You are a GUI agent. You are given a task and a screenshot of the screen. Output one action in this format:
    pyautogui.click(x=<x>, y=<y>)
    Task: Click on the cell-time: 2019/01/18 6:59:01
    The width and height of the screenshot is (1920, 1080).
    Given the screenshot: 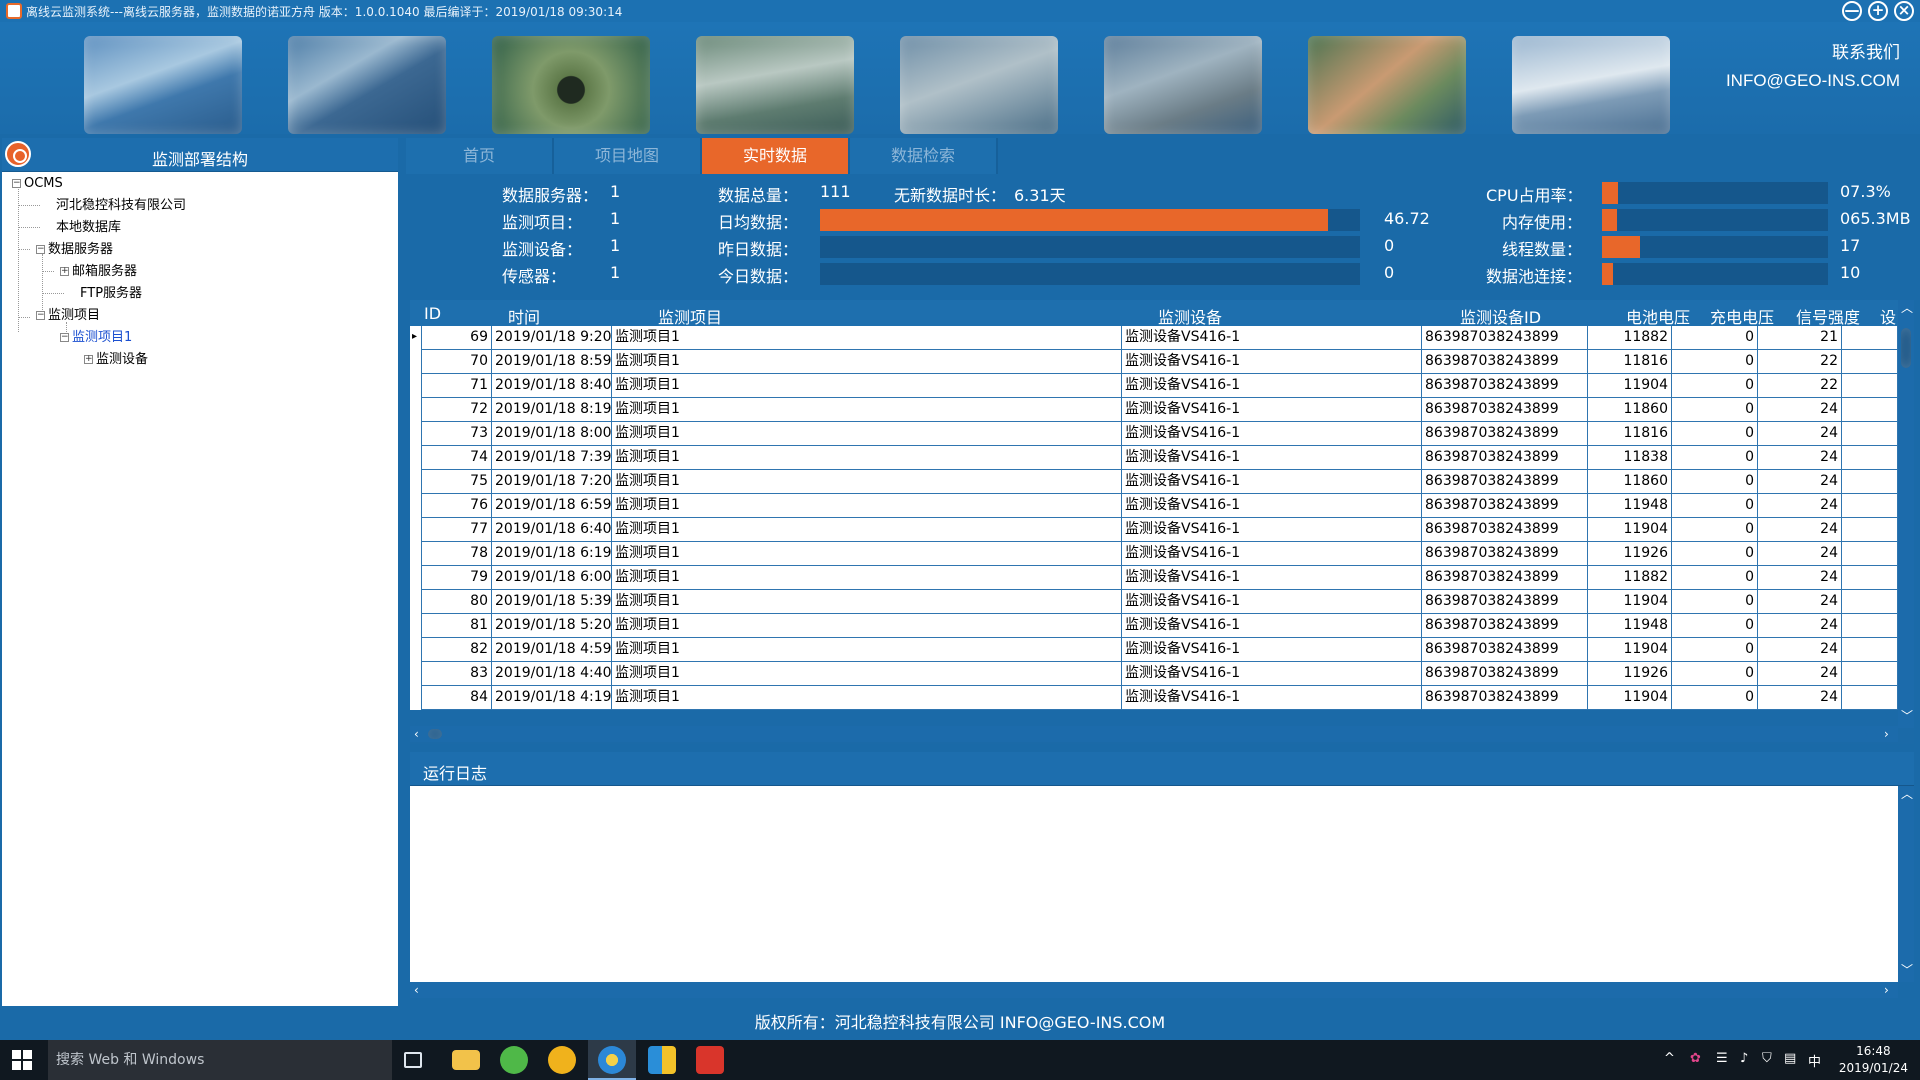 What is the action you would take?
    pyautogui.click(x=552, y=506)
    